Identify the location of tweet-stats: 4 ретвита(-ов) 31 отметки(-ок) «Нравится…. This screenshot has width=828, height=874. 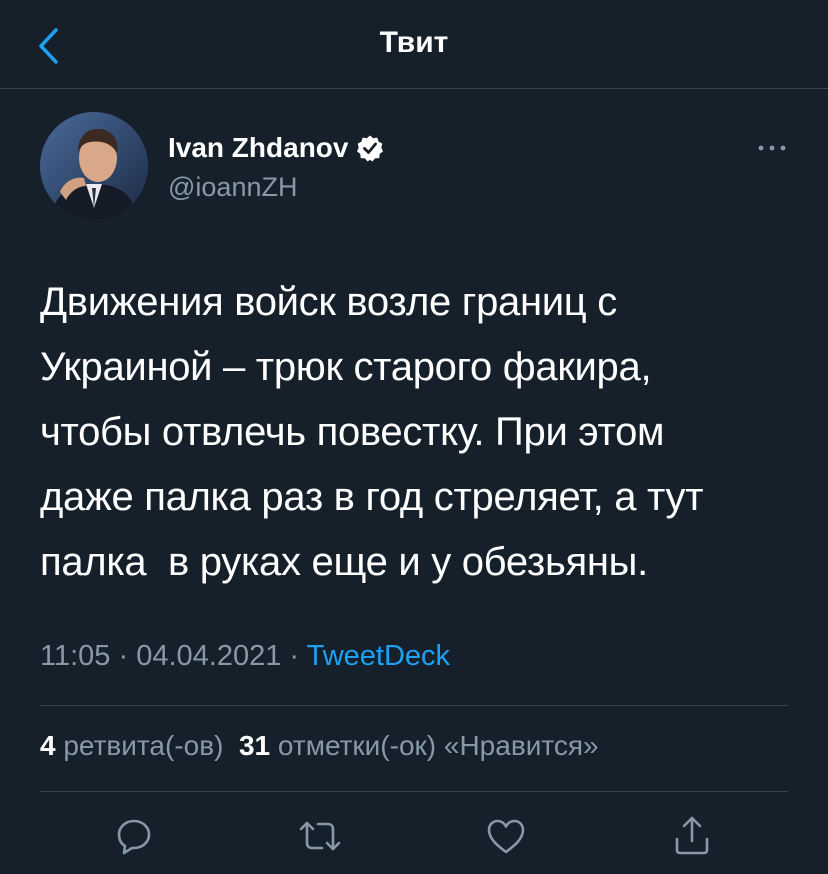
(319, 746).